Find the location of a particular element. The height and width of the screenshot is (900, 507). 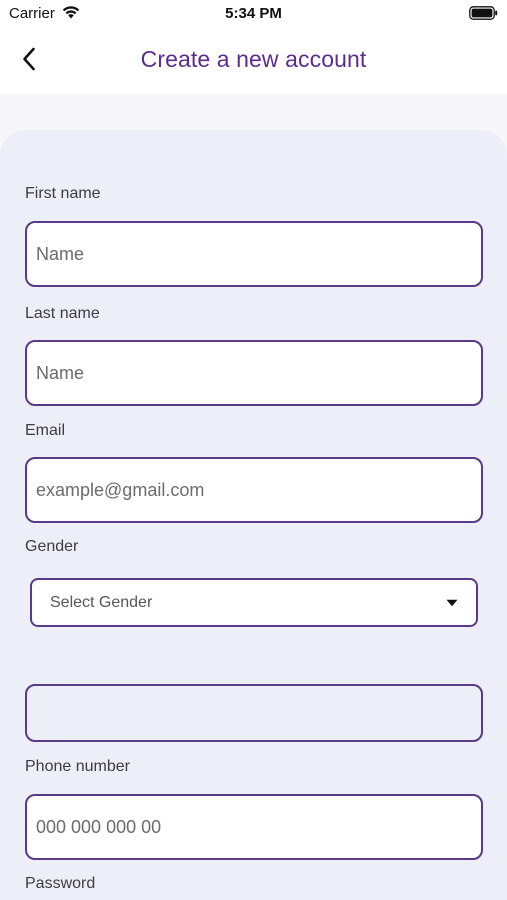

page-title: Create a new account is located at coordinates (253, 59).